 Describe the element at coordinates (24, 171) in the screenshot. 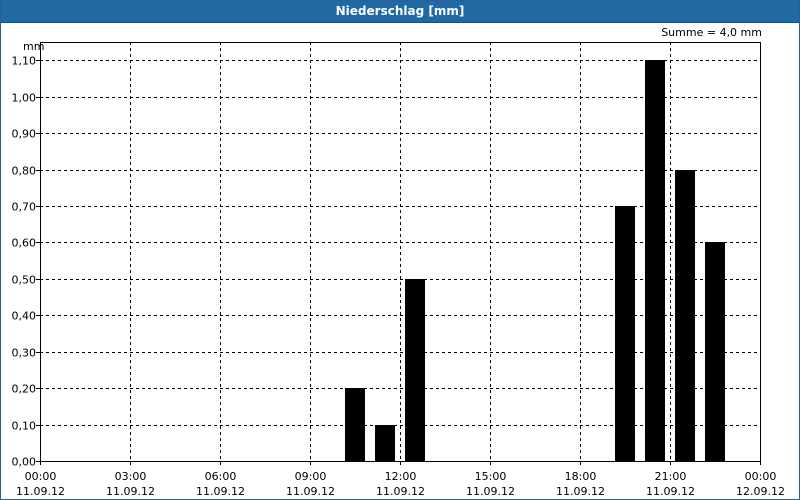

I see `y-tick-label: 0,80` at that location.